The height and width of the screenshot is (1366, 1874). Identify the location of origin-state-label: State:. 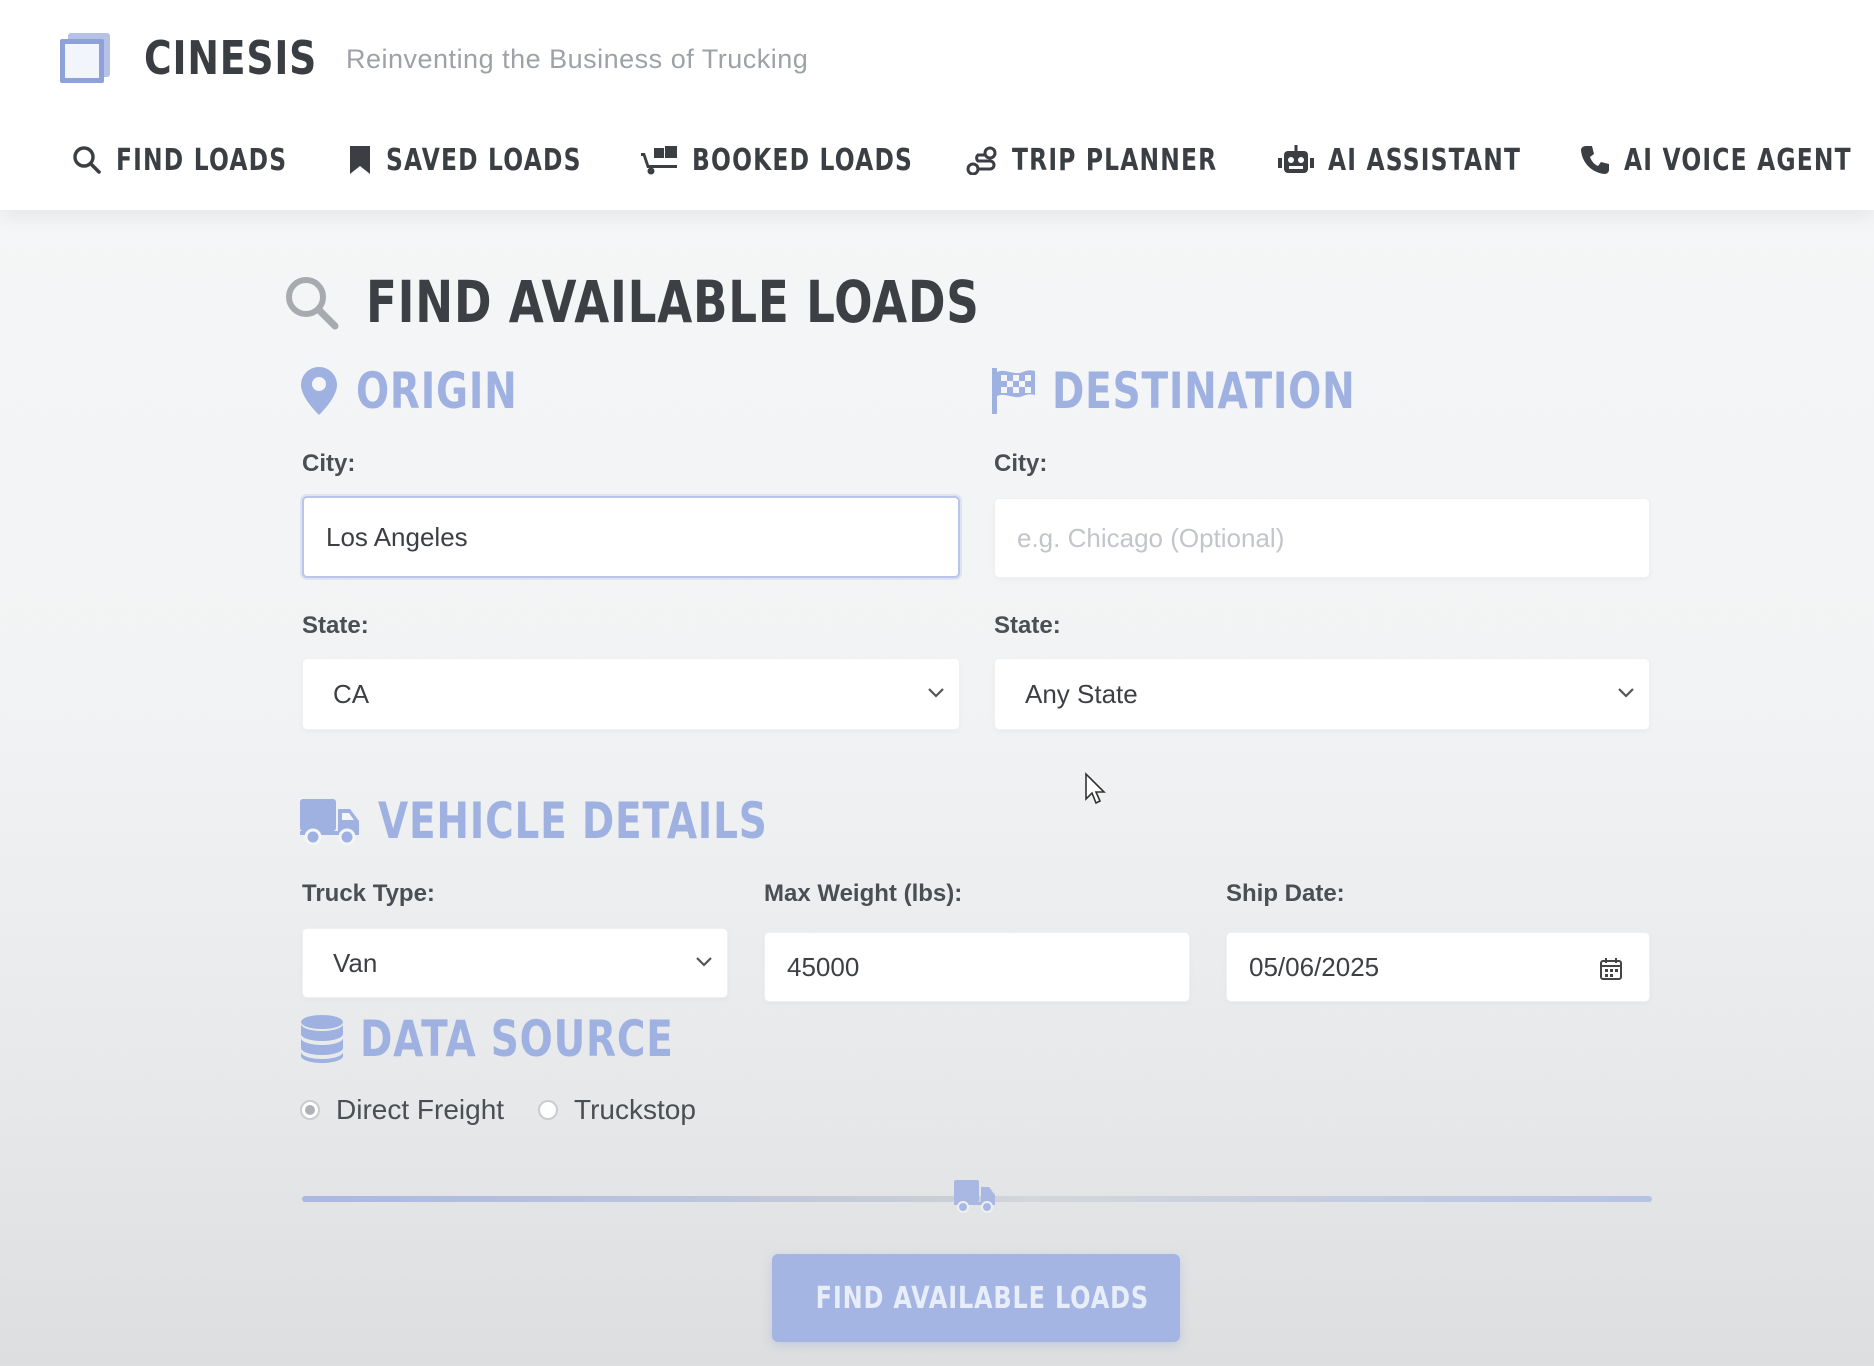
(335, 625).